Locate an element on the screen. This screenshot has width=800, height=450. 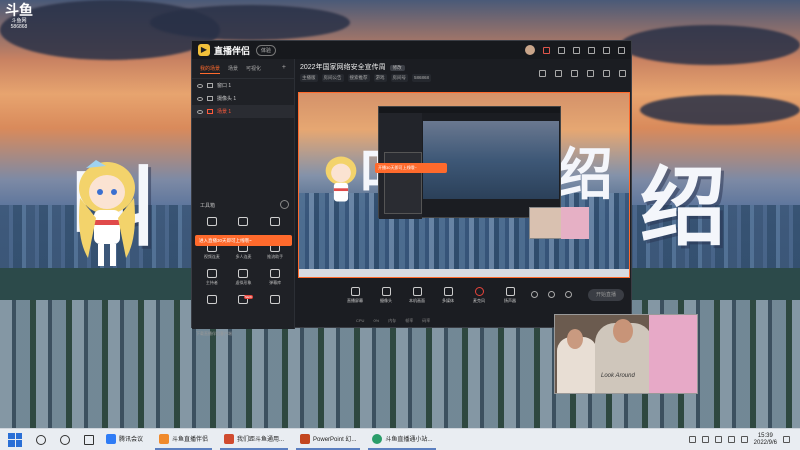
task-view-icon is located at coordinates (65, 439).